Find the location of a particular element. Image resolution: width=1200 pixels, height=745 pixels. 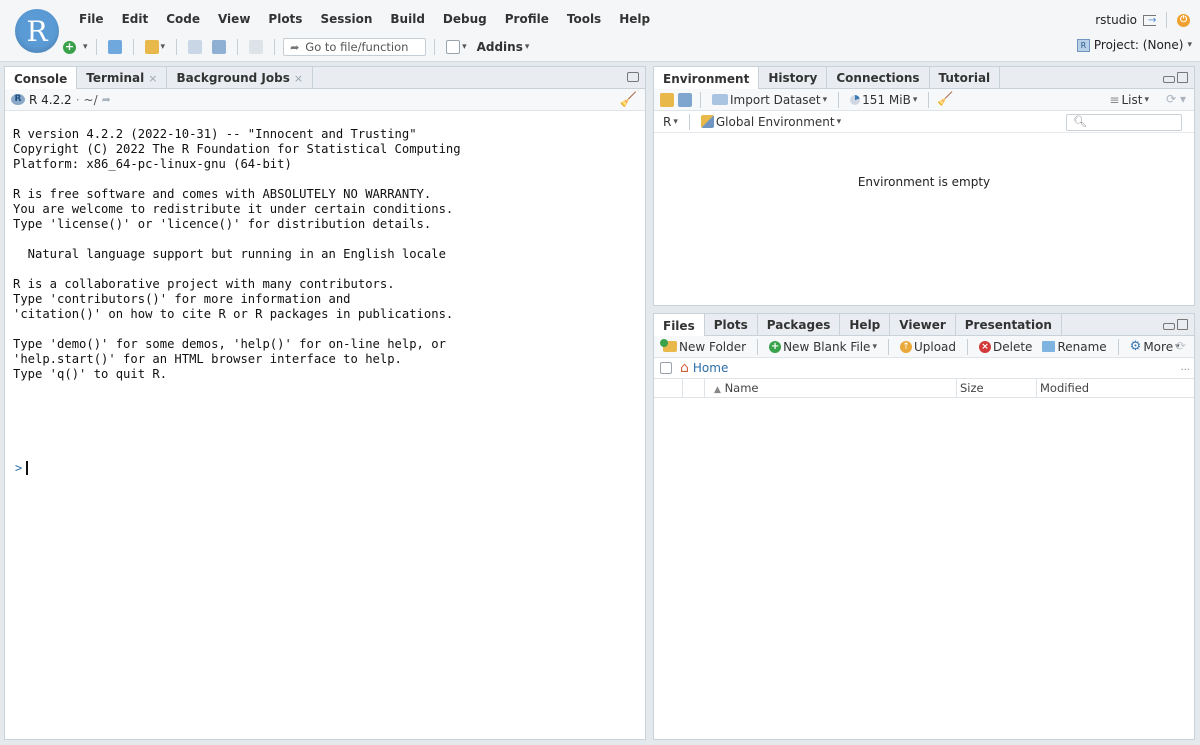

tab-tutorial: Tutorial is located at coordinates (965, 78).